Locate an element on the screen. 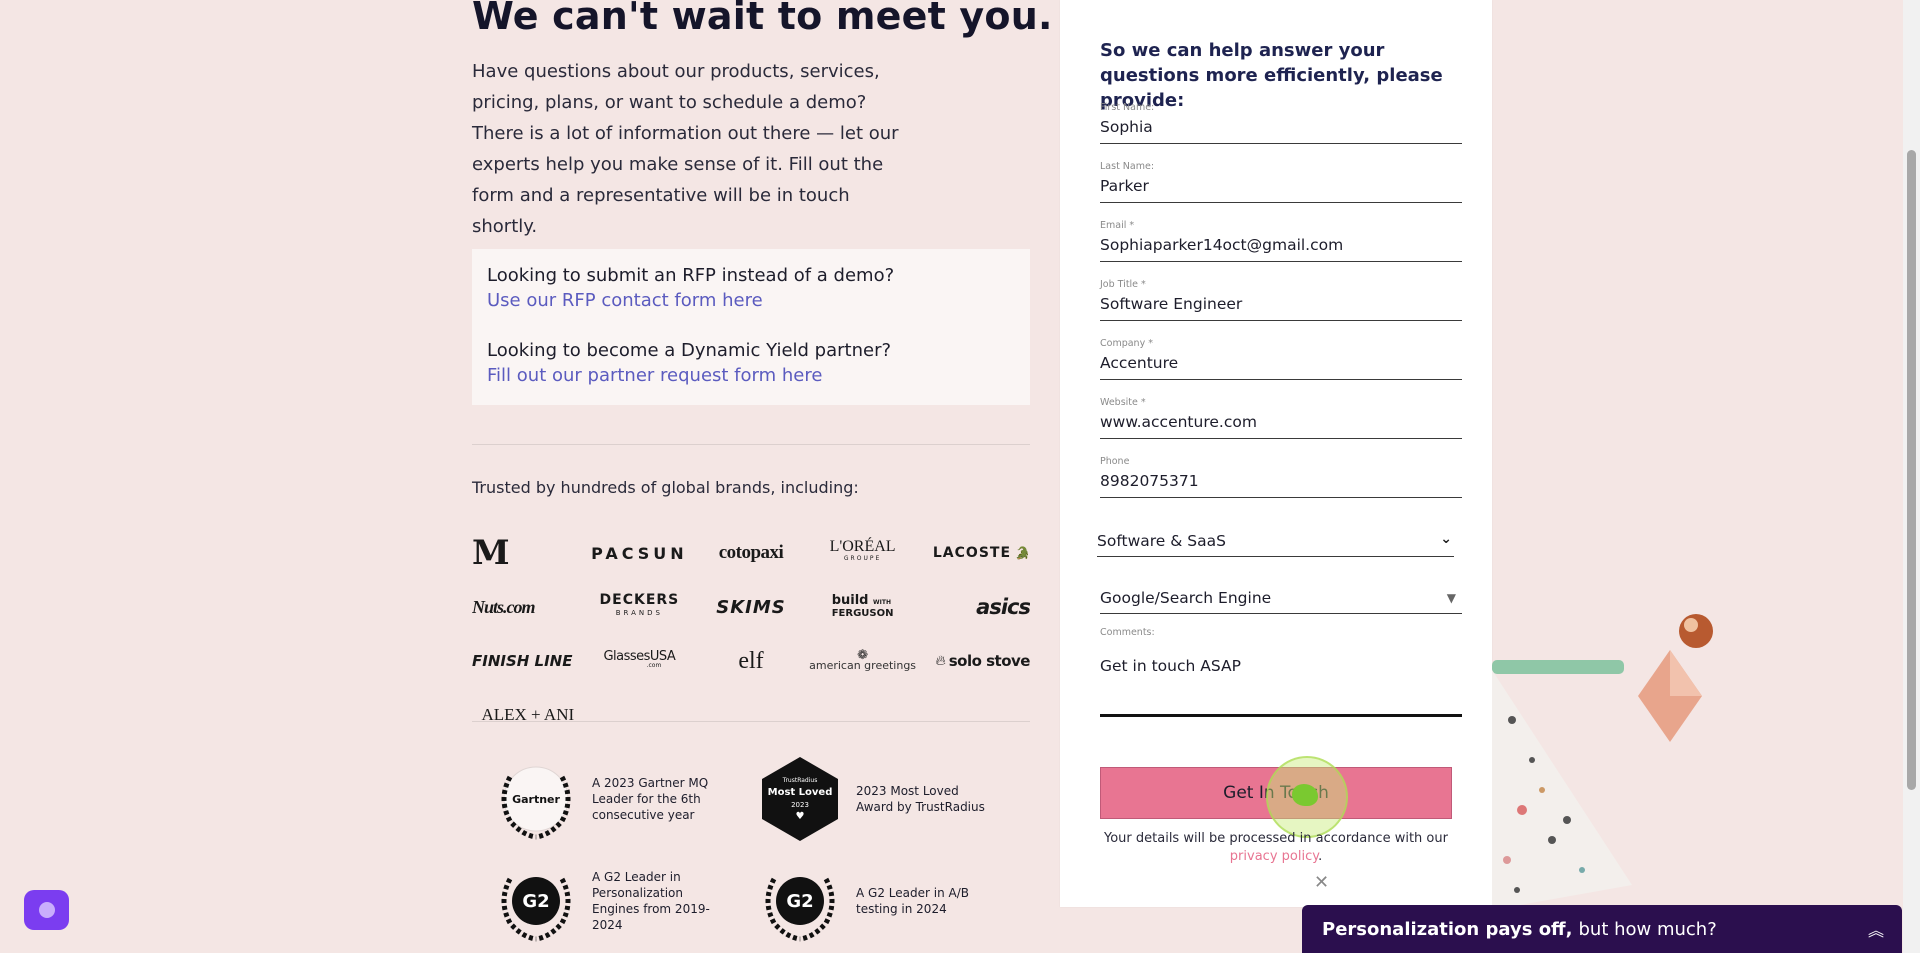 The width and height of the screenshot is (1920, 953). email-field: Email * Sophiaparker14oct@gmail.com is located at coordinates (1281, 241).